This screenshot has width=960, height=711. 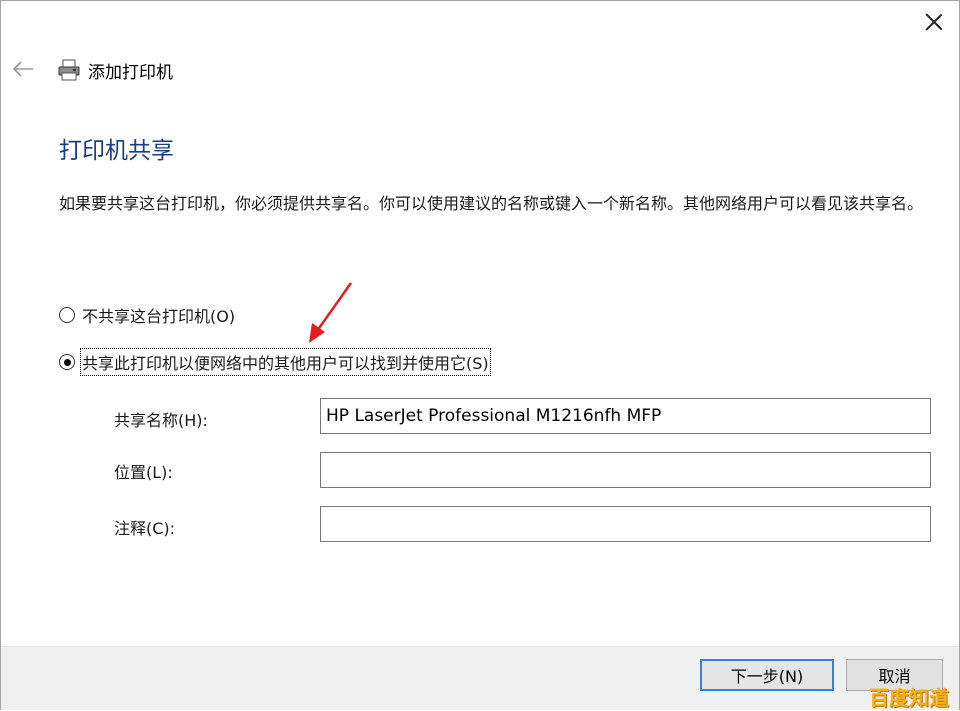 I want to click on red-arrow-annotation, so click(x=331, y=312).